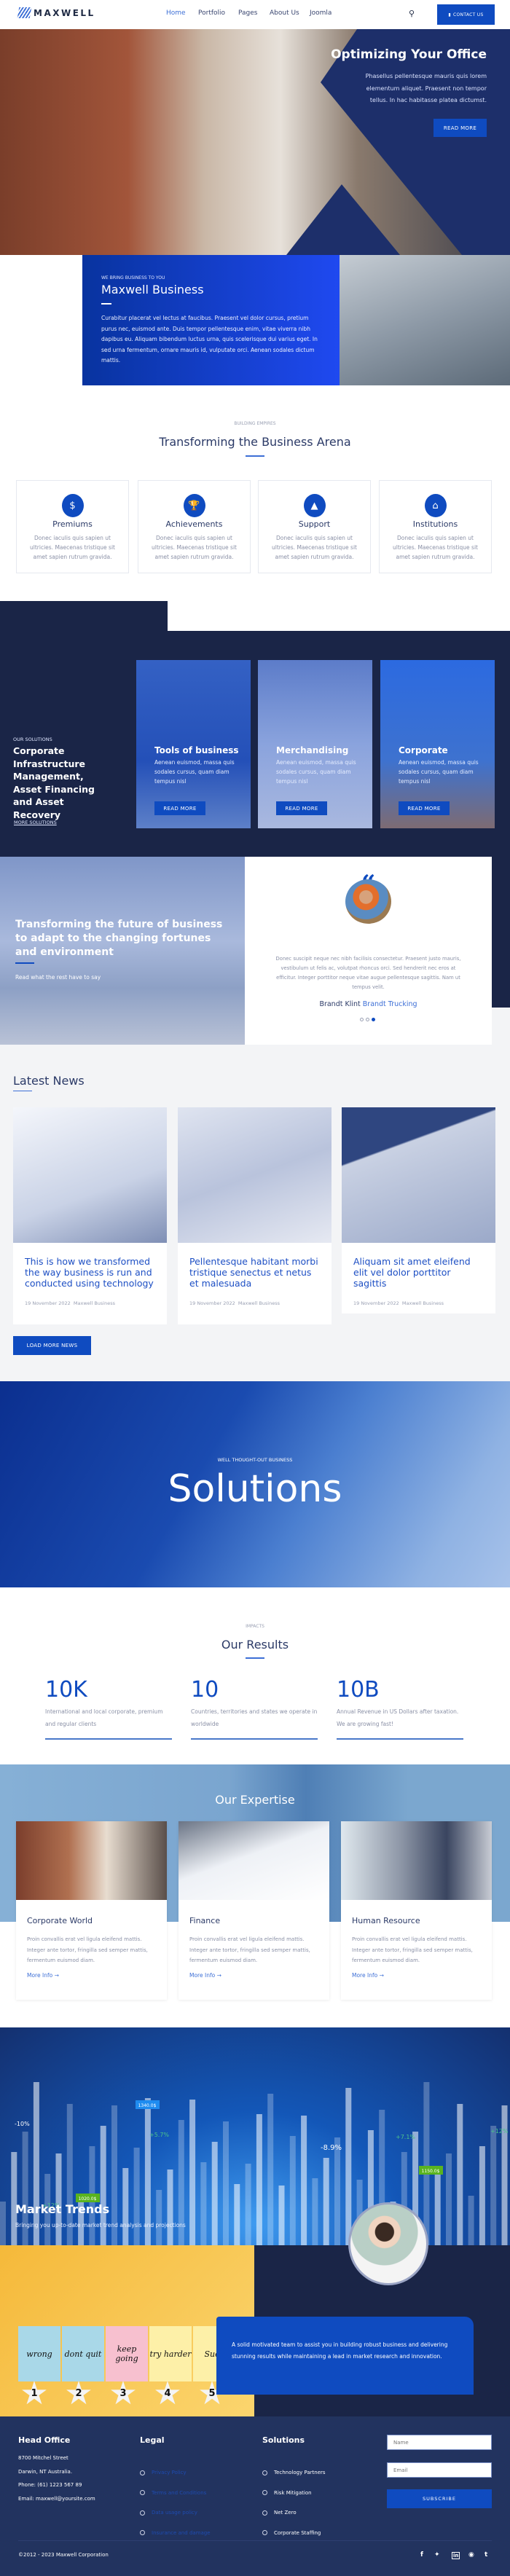 This screenshot has height=2576, width=510. I want to click on tumblr-icon: t, so click(485, 2555).